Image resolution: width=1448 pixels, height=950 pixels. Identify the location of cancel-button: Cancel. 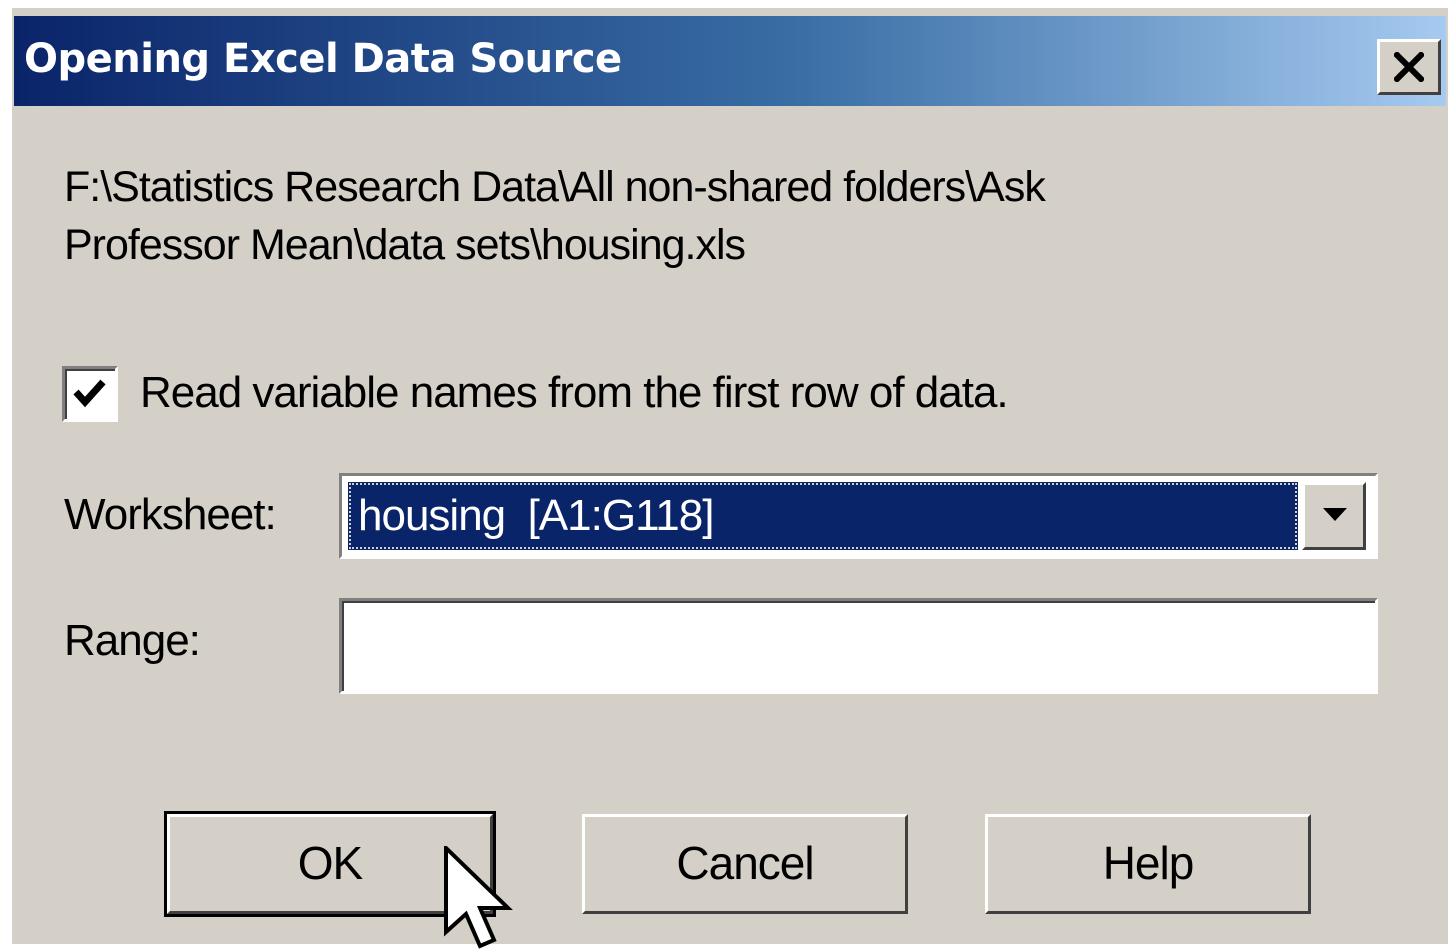
(745, 864).